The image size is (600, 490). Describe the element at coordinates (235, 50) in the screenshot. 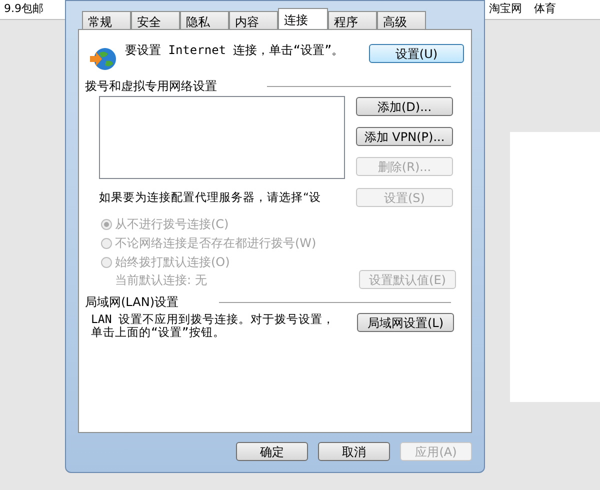

I see `intro-text: 要设置 Internet 连接，单击“设置”。` at that location.